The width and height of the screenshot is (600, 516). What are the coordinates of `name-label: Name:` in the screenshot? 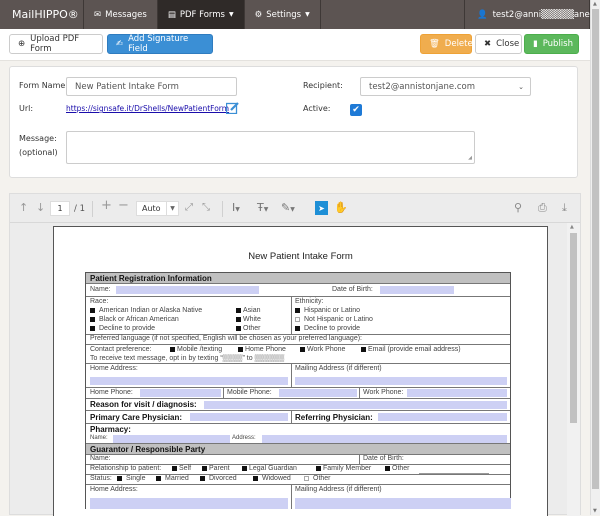 It's located at (100, 289).